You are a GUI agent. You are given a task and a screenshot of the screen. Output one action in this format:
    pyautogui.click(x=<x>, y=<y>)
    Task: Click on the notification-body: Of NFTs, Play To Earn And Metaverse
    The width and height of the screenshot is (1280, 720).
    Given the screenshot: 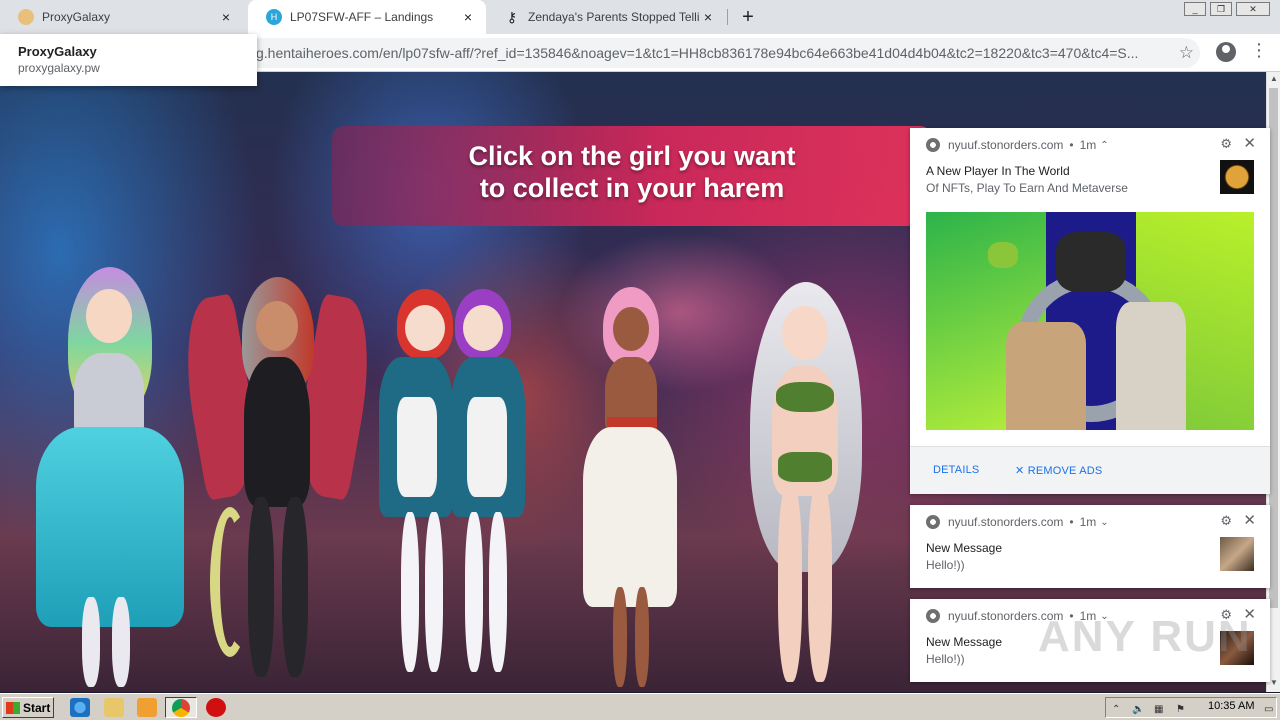 What is the action you would take?
    pyautogui.click(x=1027, y=188)
    